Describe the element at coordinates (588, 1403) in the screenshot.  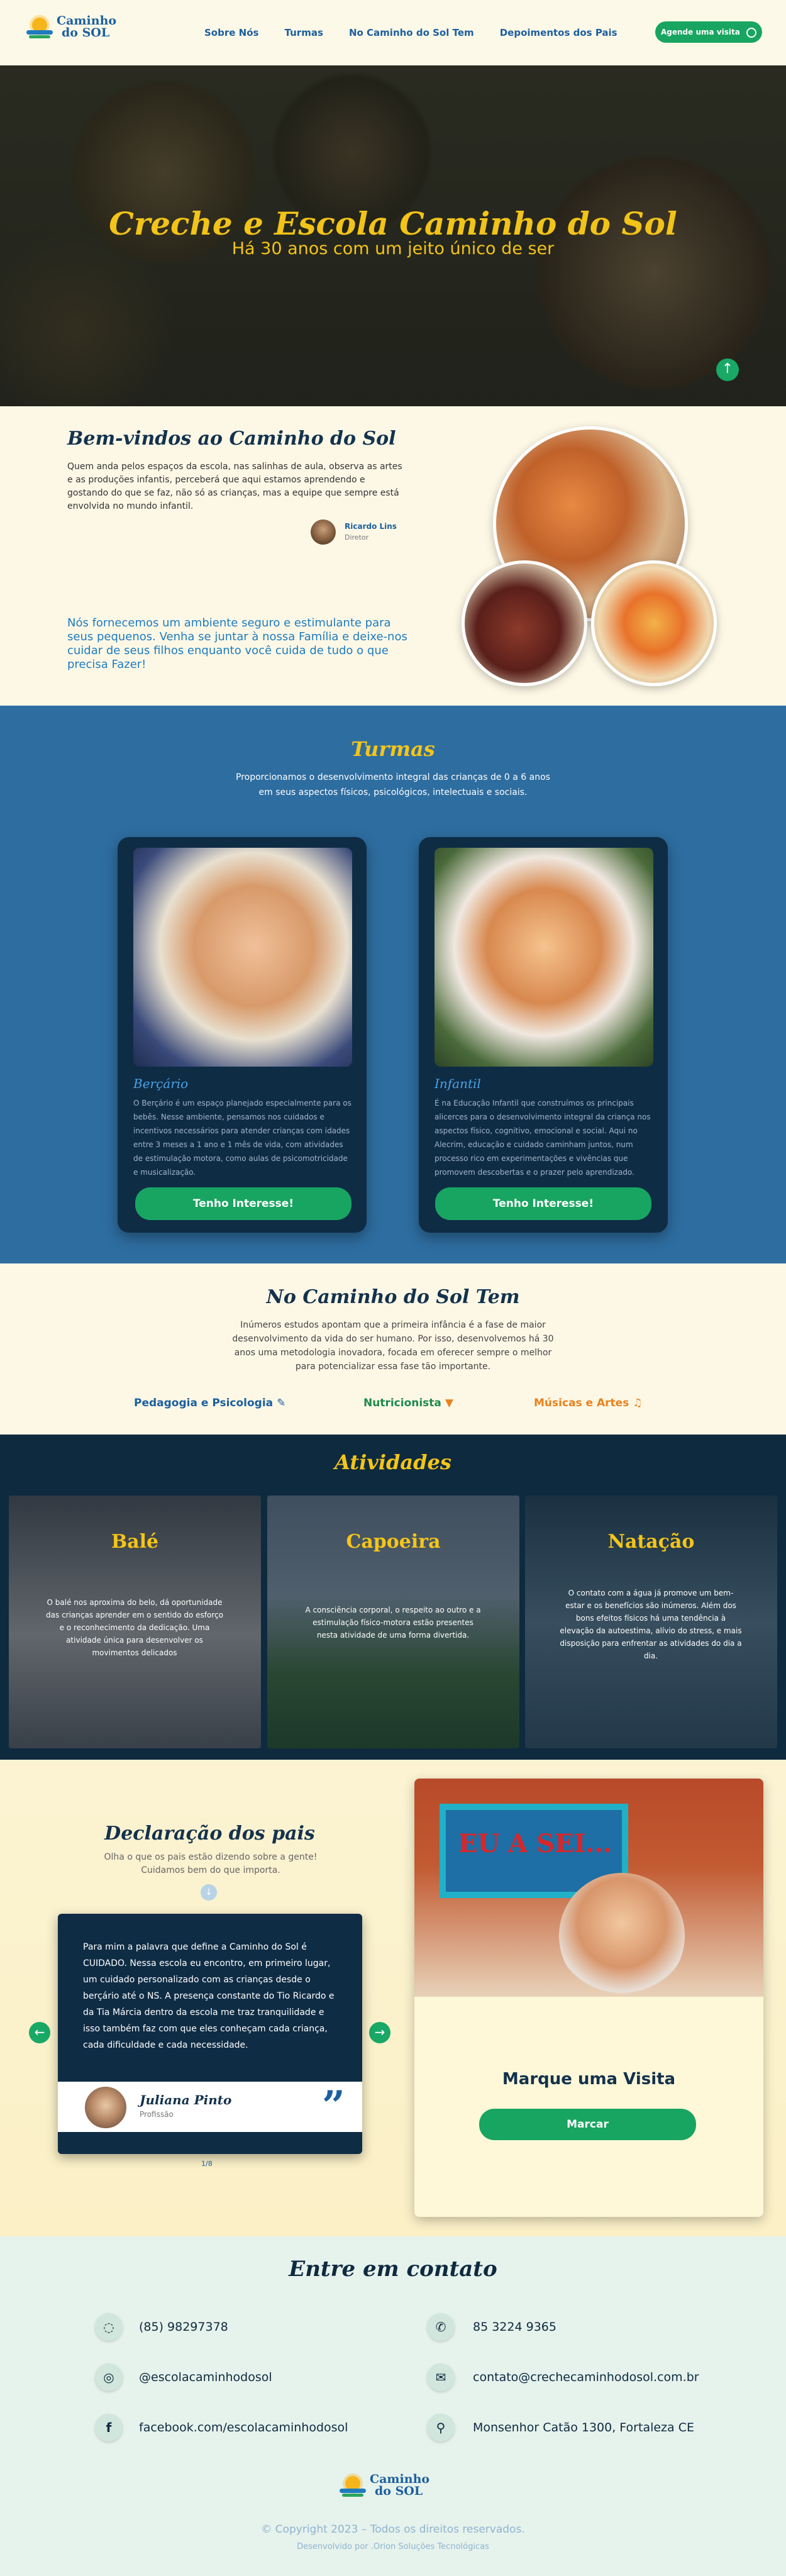
I see `item-musicas: Músicas e Artes ♫` at that location.